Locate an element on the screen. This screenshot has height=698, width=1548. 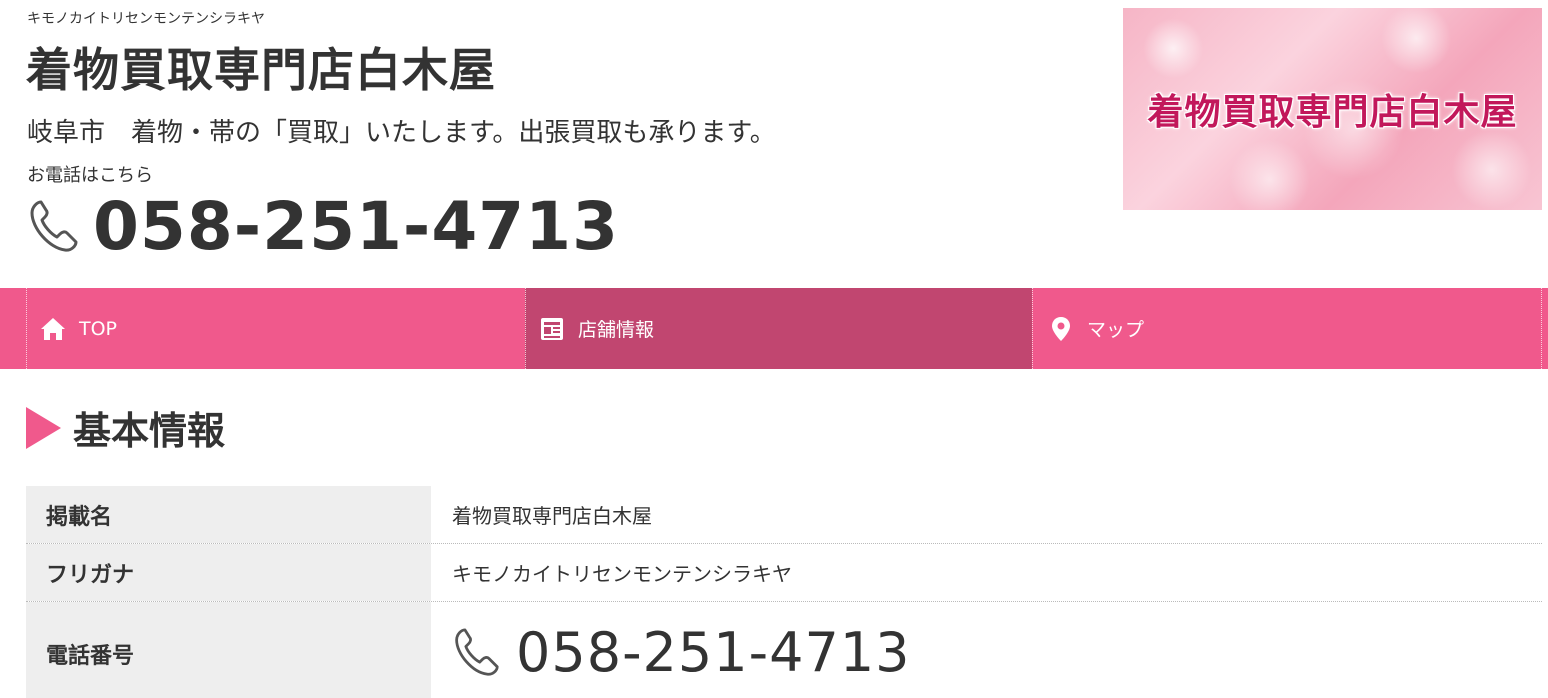
section-title: 基本情報 is located at coordinates (149, 431).